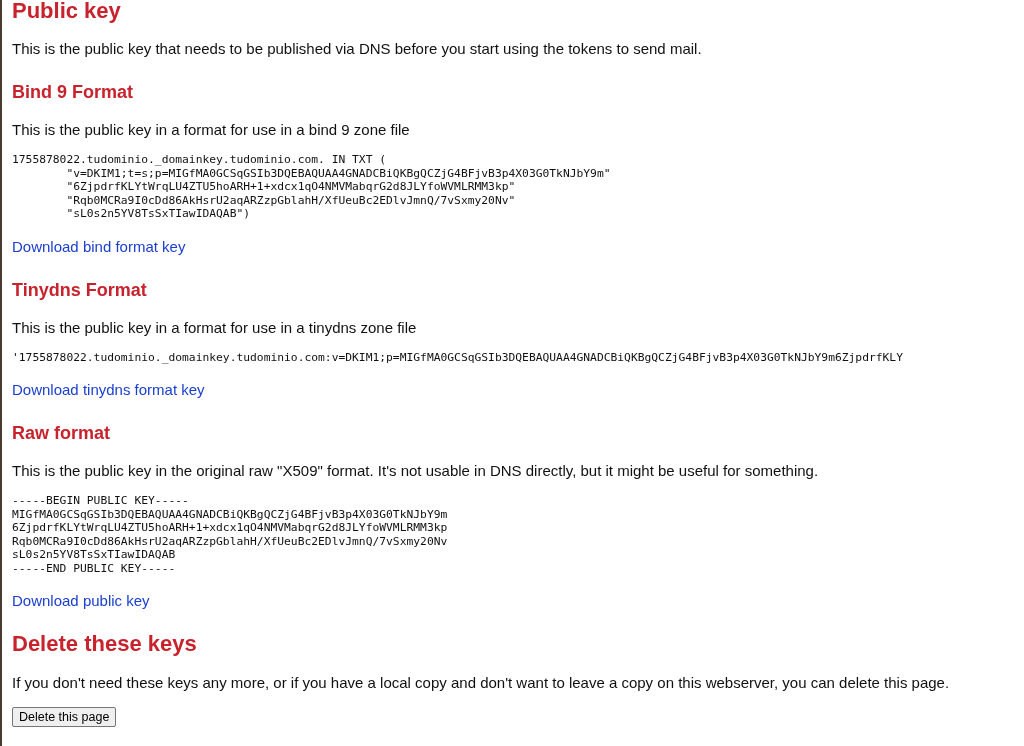 This screenshot has width=1024, height=746. What do you see at coordinates (99, 246) in the screenshot?
I see `download-link: Download bind format key` at bounding box center [99, 246].